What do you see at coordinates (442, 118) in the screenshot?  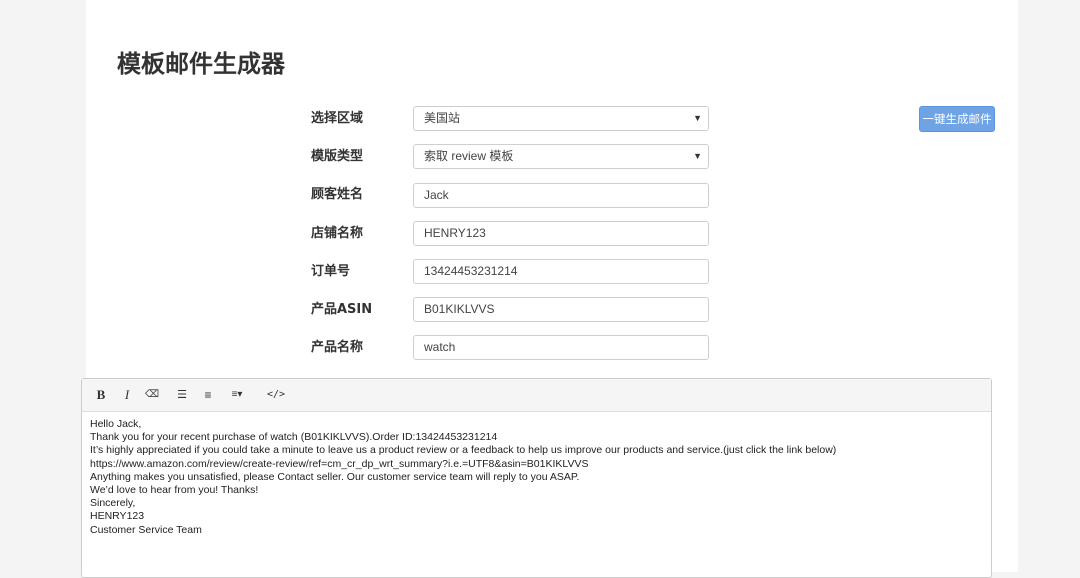 I see `region-select-value: 美国站` at bounding box center [442, 118].